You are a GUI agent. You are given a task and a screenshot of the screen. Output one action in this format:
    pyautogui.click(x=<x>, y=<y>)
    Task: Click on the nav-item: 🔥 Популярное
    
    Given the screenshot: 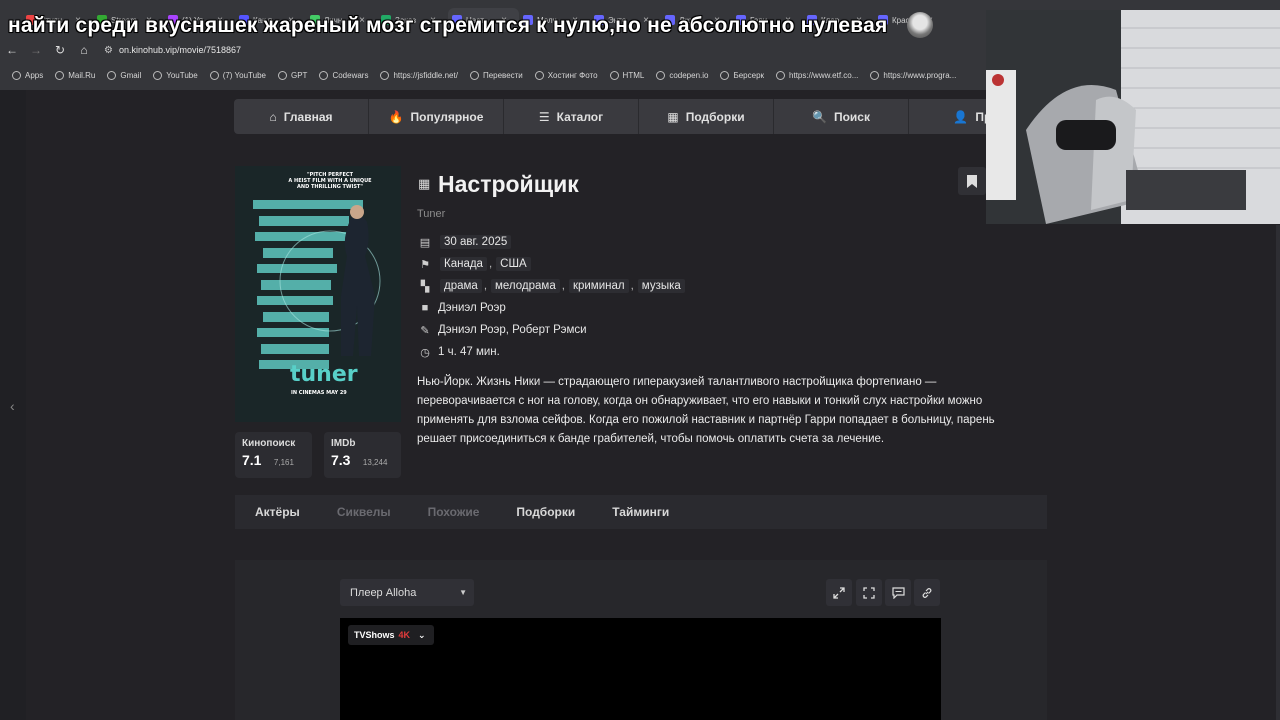 What is the action you would take?
    pyautogui.click(x=436, y=116)
    